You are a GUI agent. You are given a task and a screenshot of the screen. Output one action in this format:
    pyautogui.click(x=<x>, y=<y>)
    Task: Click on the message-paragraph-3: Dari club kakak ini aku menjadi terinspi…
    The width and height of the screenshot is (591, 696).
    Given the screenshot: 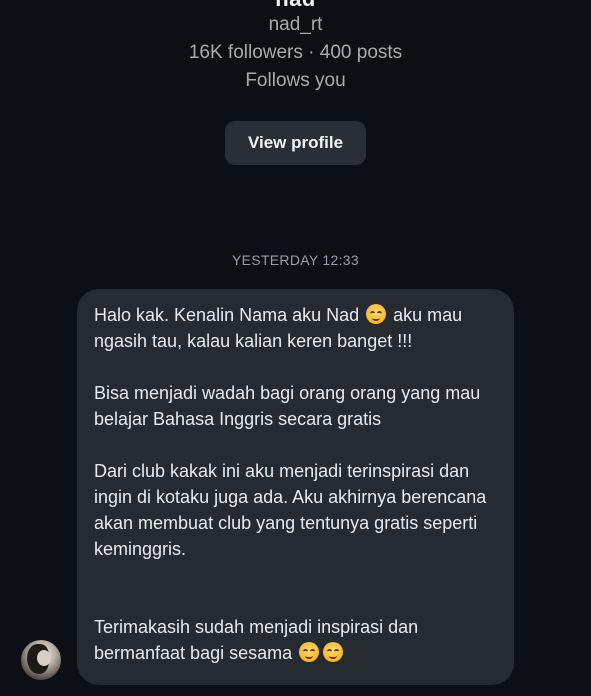 What is the action you would take?
    pyautogui.click(x=290, y=510)
    